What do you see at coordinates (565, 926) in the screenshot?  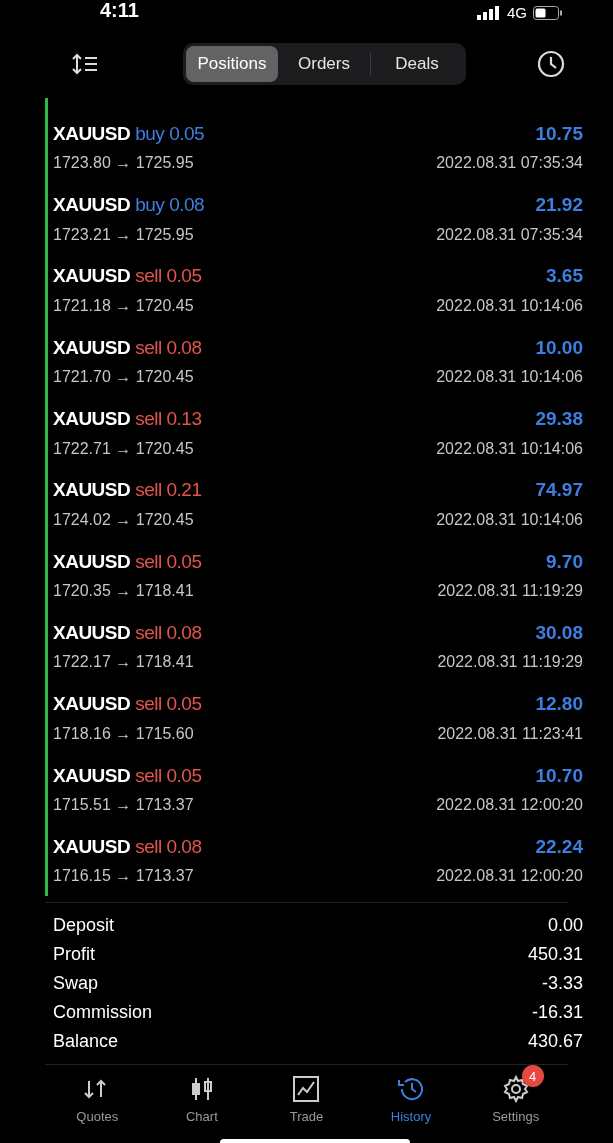 I see `summary-value: 0.00` at bounding box center [565, 926].